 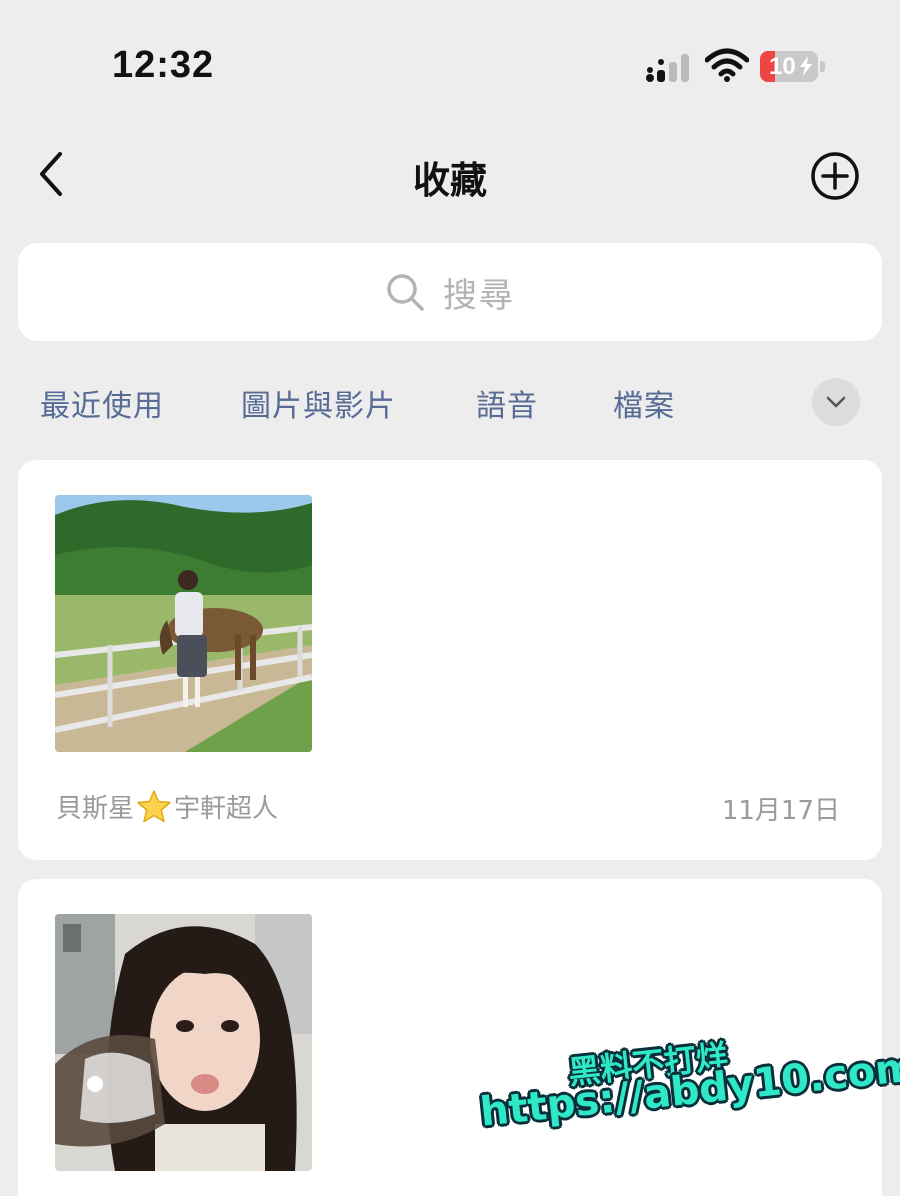 I want to click on plus-circle-icon, so click(x=835, y=176).